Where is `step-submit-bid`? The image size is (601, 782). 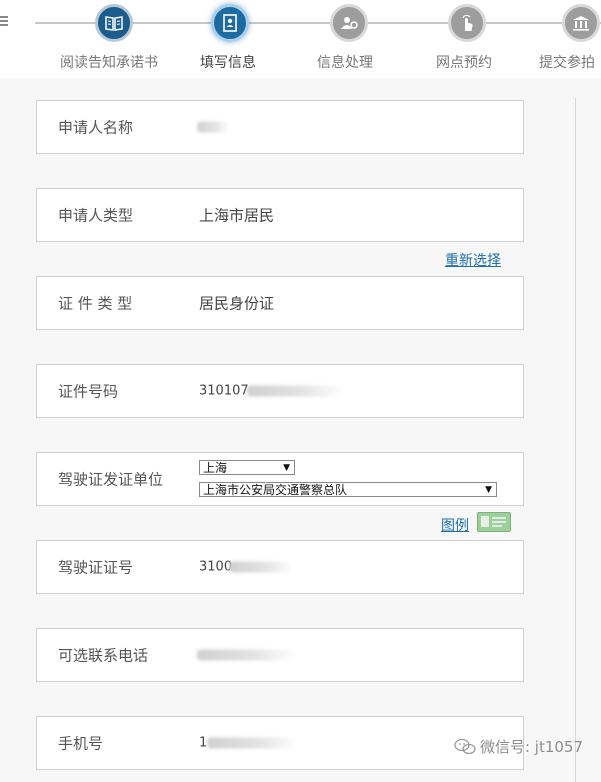 step-submit-bid is located at coordinates (581, 23).